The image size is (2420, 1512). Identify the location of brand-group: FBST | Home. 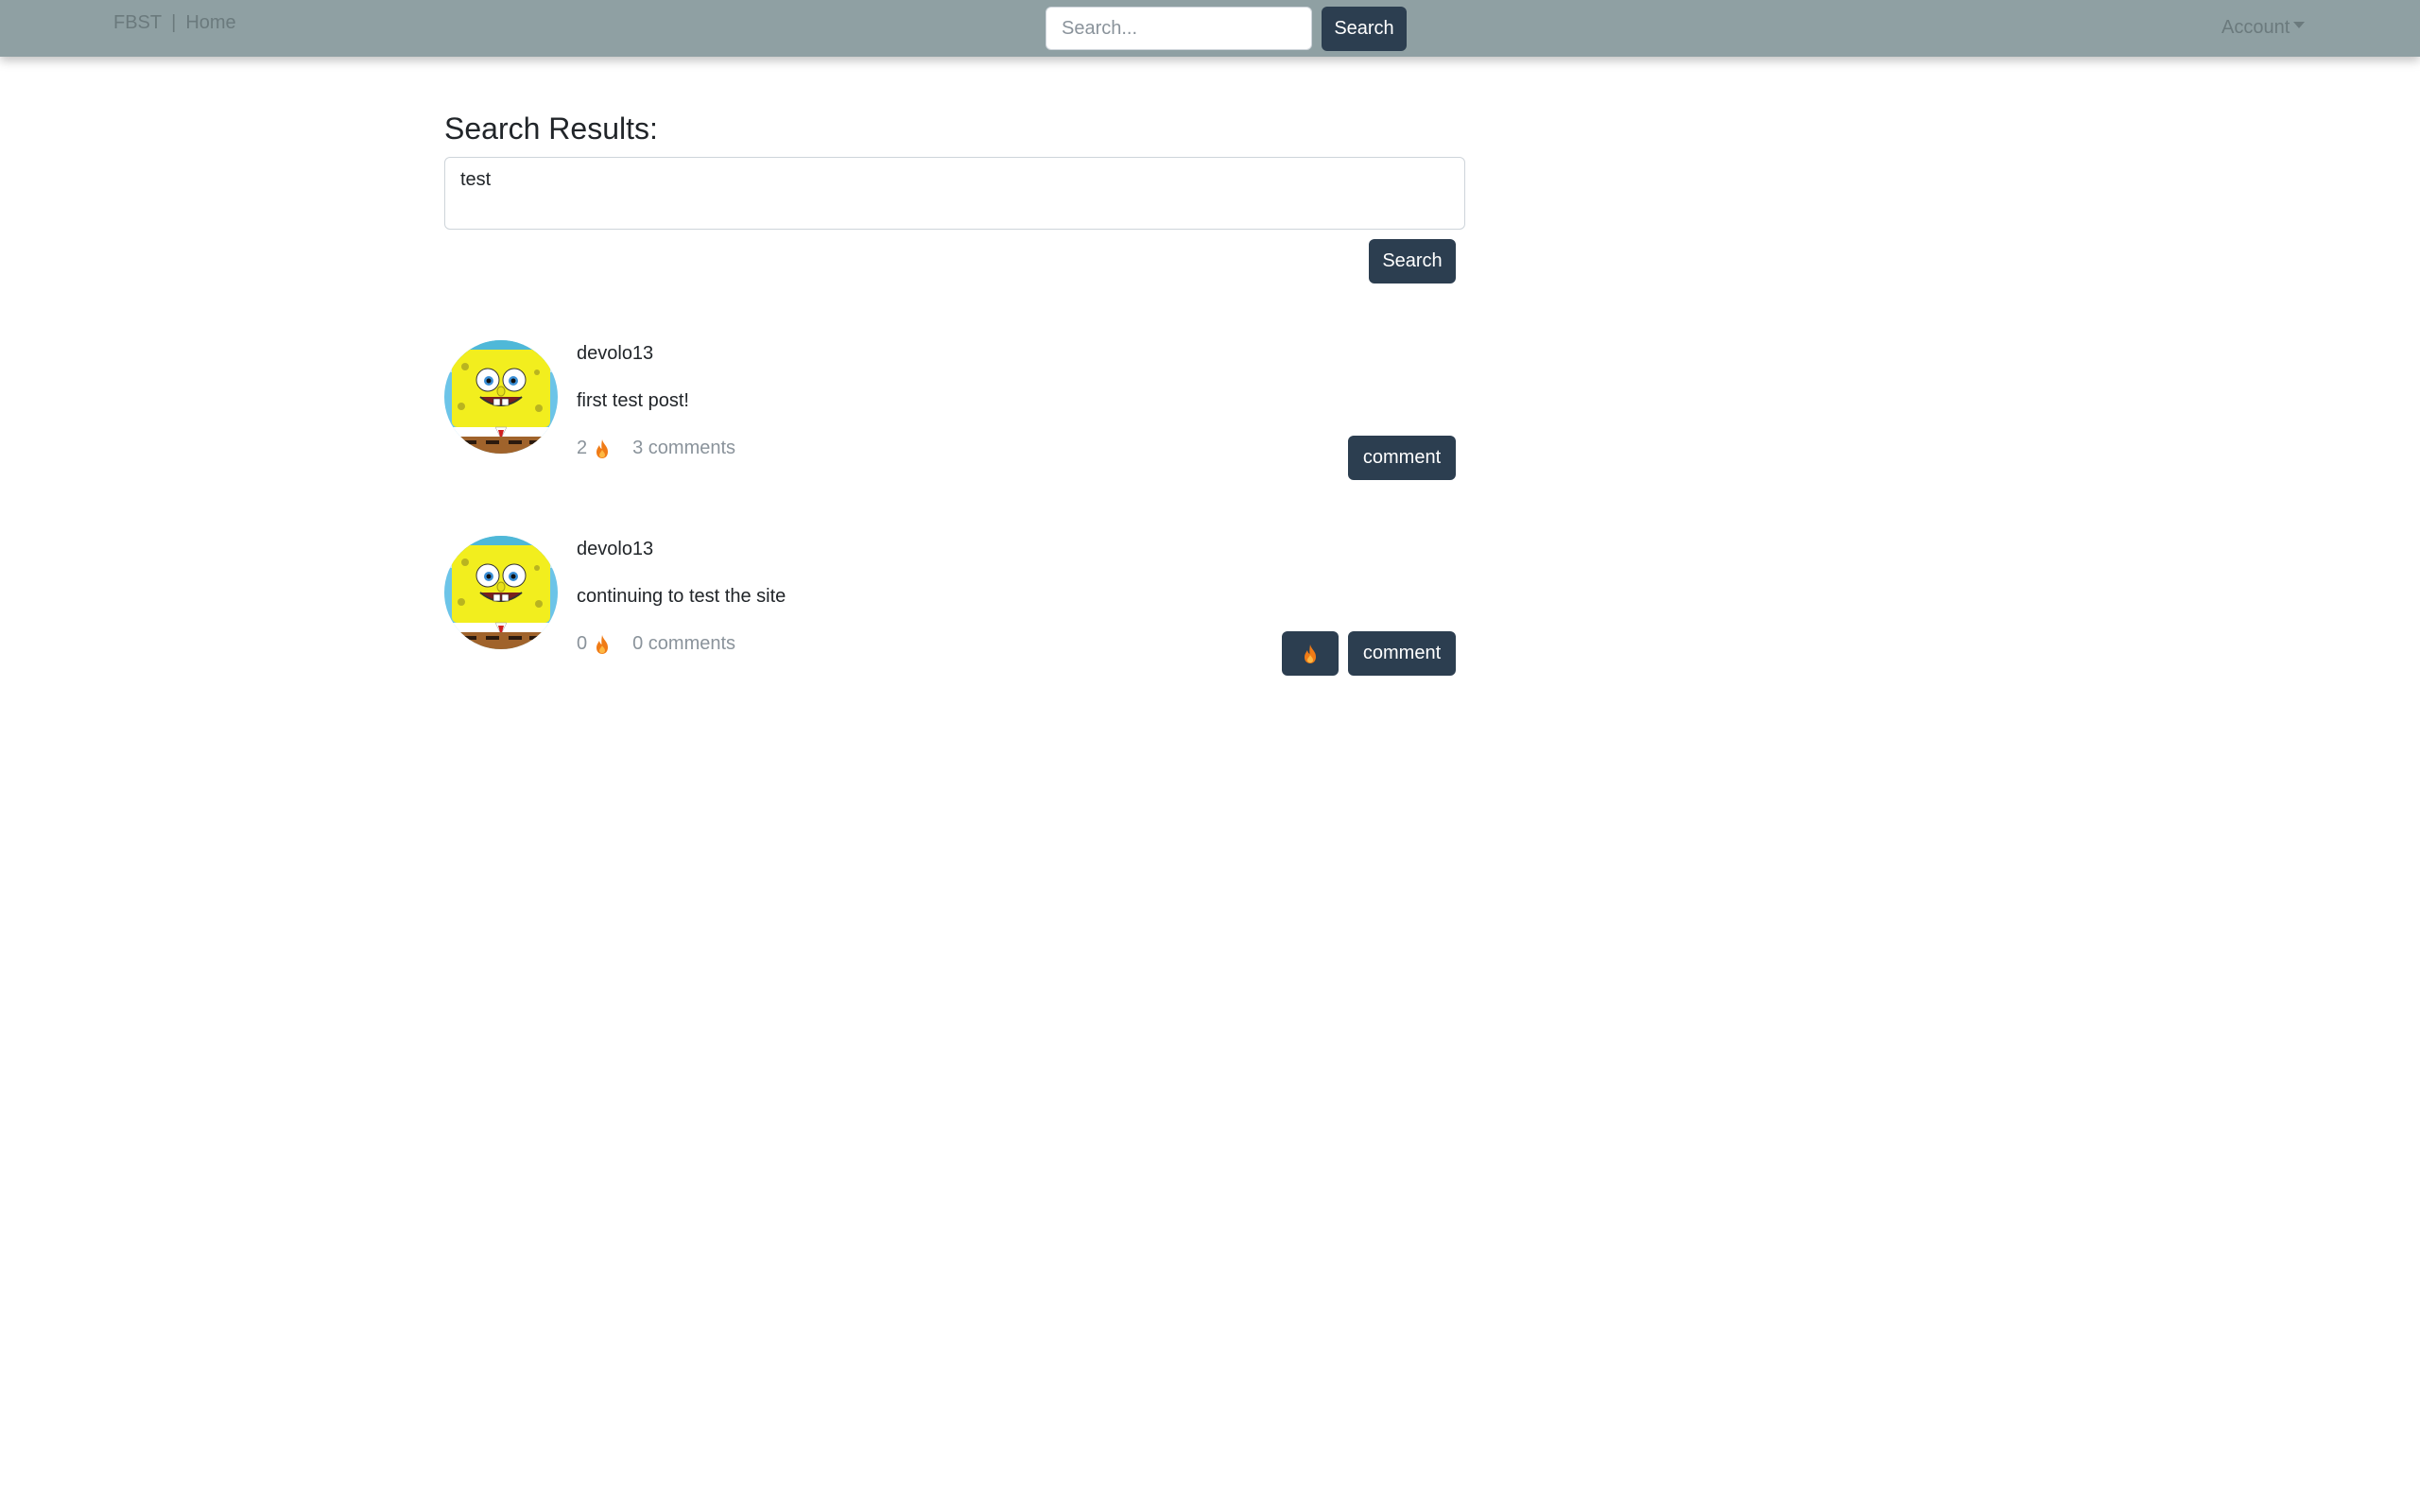
(174, 23).